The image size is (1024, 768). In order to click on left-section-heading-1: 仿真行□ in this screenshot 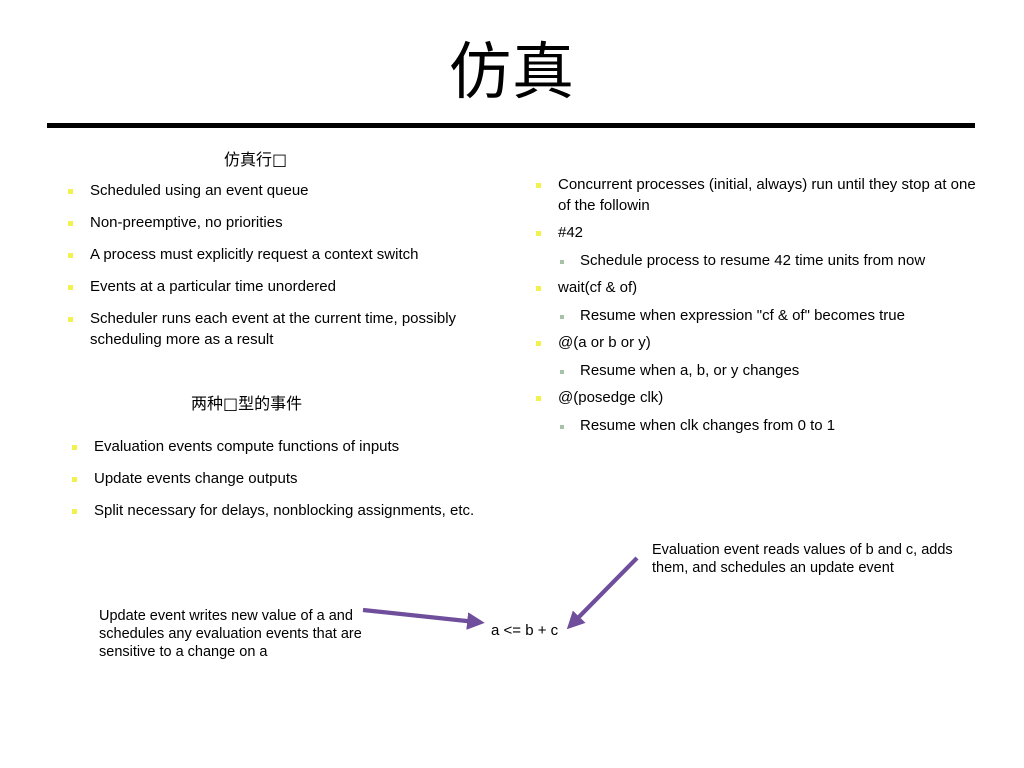, I will do `click(256, 159)`.